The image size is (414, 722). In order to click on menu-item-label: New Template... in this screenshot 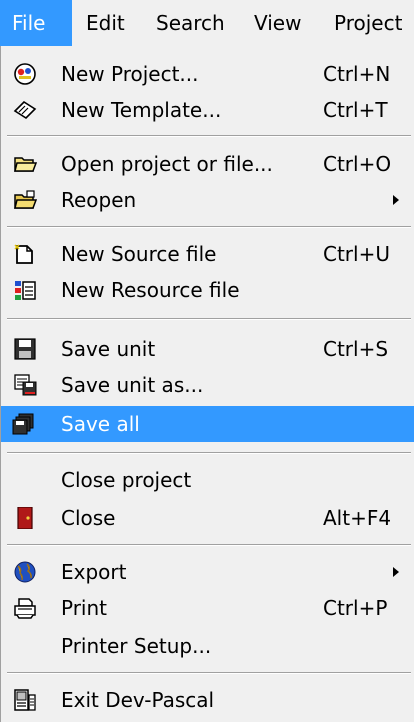, I will do `click(141, 110)`.